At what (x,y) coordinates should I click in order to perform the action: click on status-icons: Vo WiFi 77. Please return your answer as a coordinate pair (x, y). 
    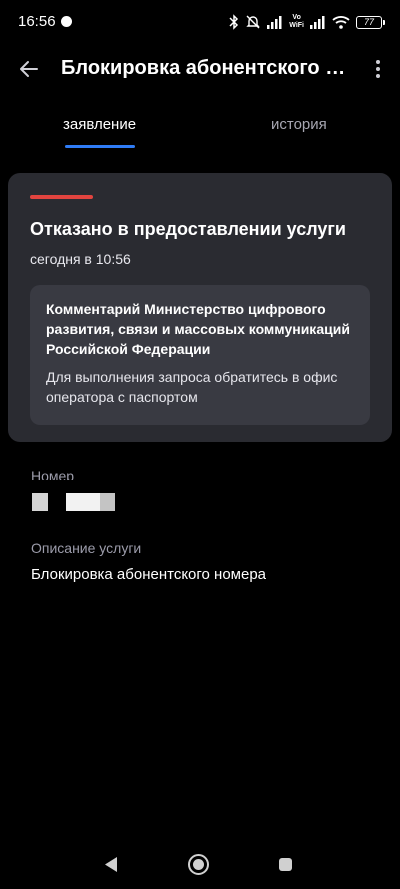
    Looking at the image, I should click on (307, 22).